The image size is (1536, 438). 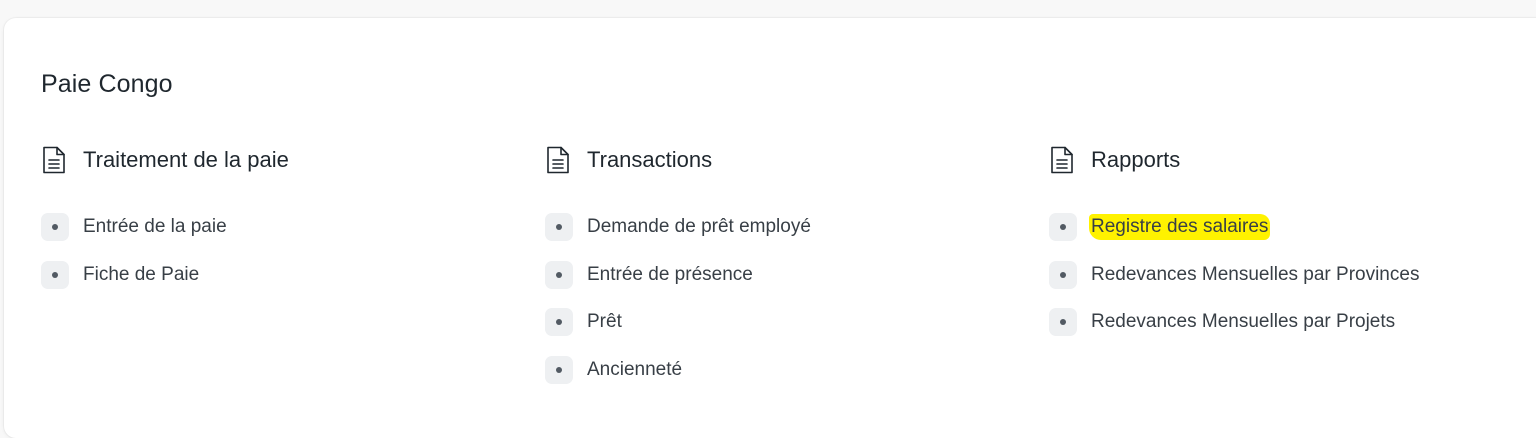 I want to click on link-entree-de-la-paie: Entrée de la paie, so click(x=134, y=227).